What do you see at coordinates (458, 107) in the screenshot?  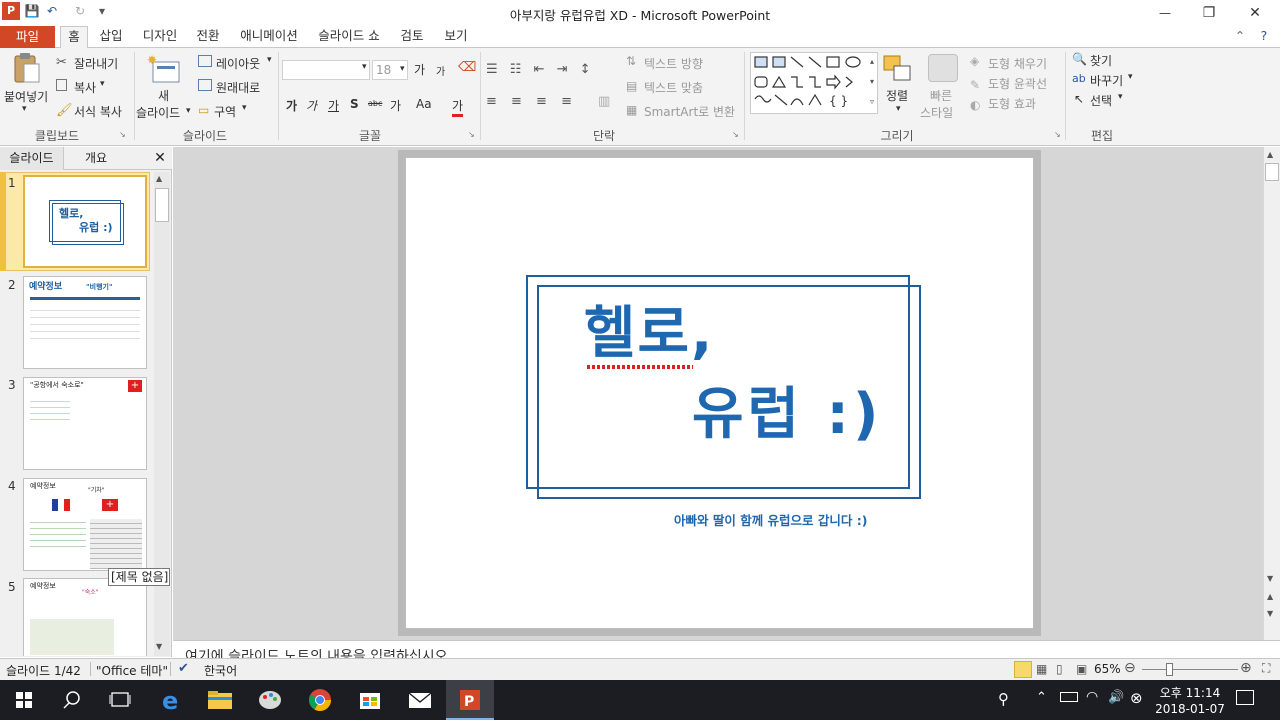 I see `font-color-button: 가` at bounding box center [458, 107].